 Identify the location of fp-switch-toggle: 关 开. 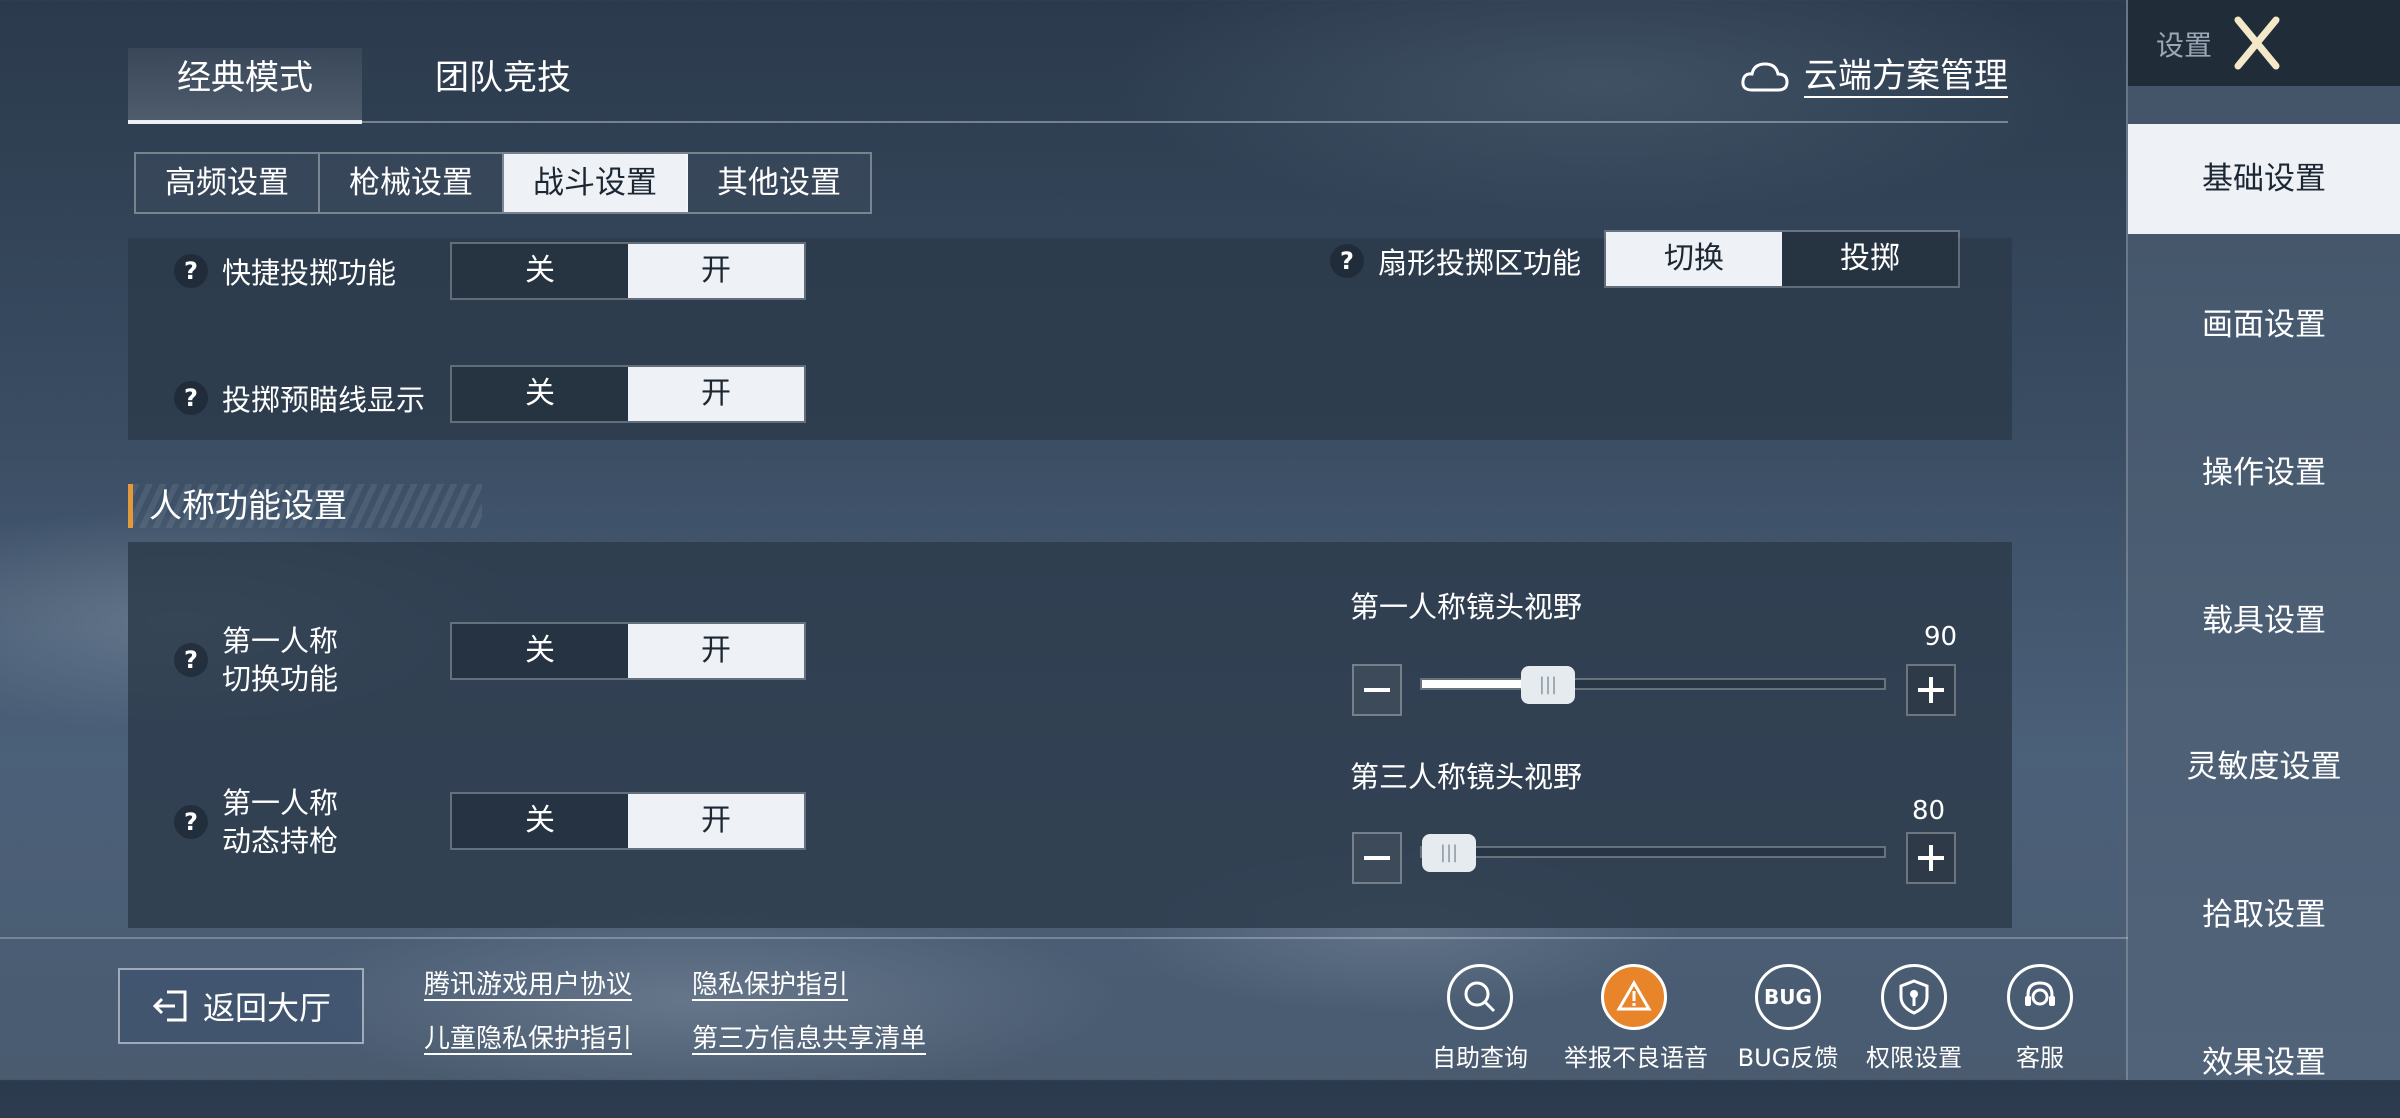
(628, 651).